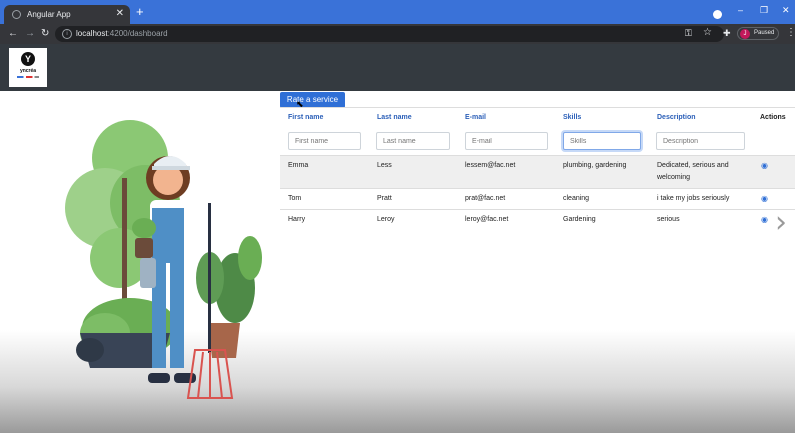 The width and height of the screenshot is (795, 433). I want to click on reload-icon: ↻, so click(45, 33).